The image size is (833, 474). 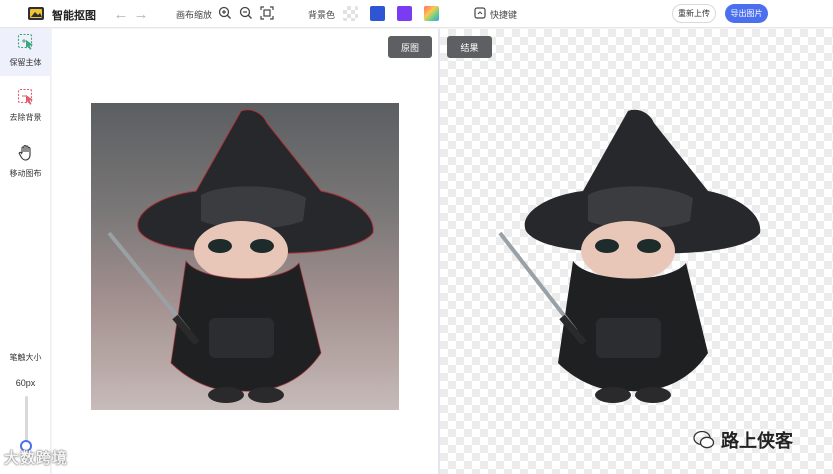 I want to click on tool-label: 移动图布, so click(x=25, y=173).